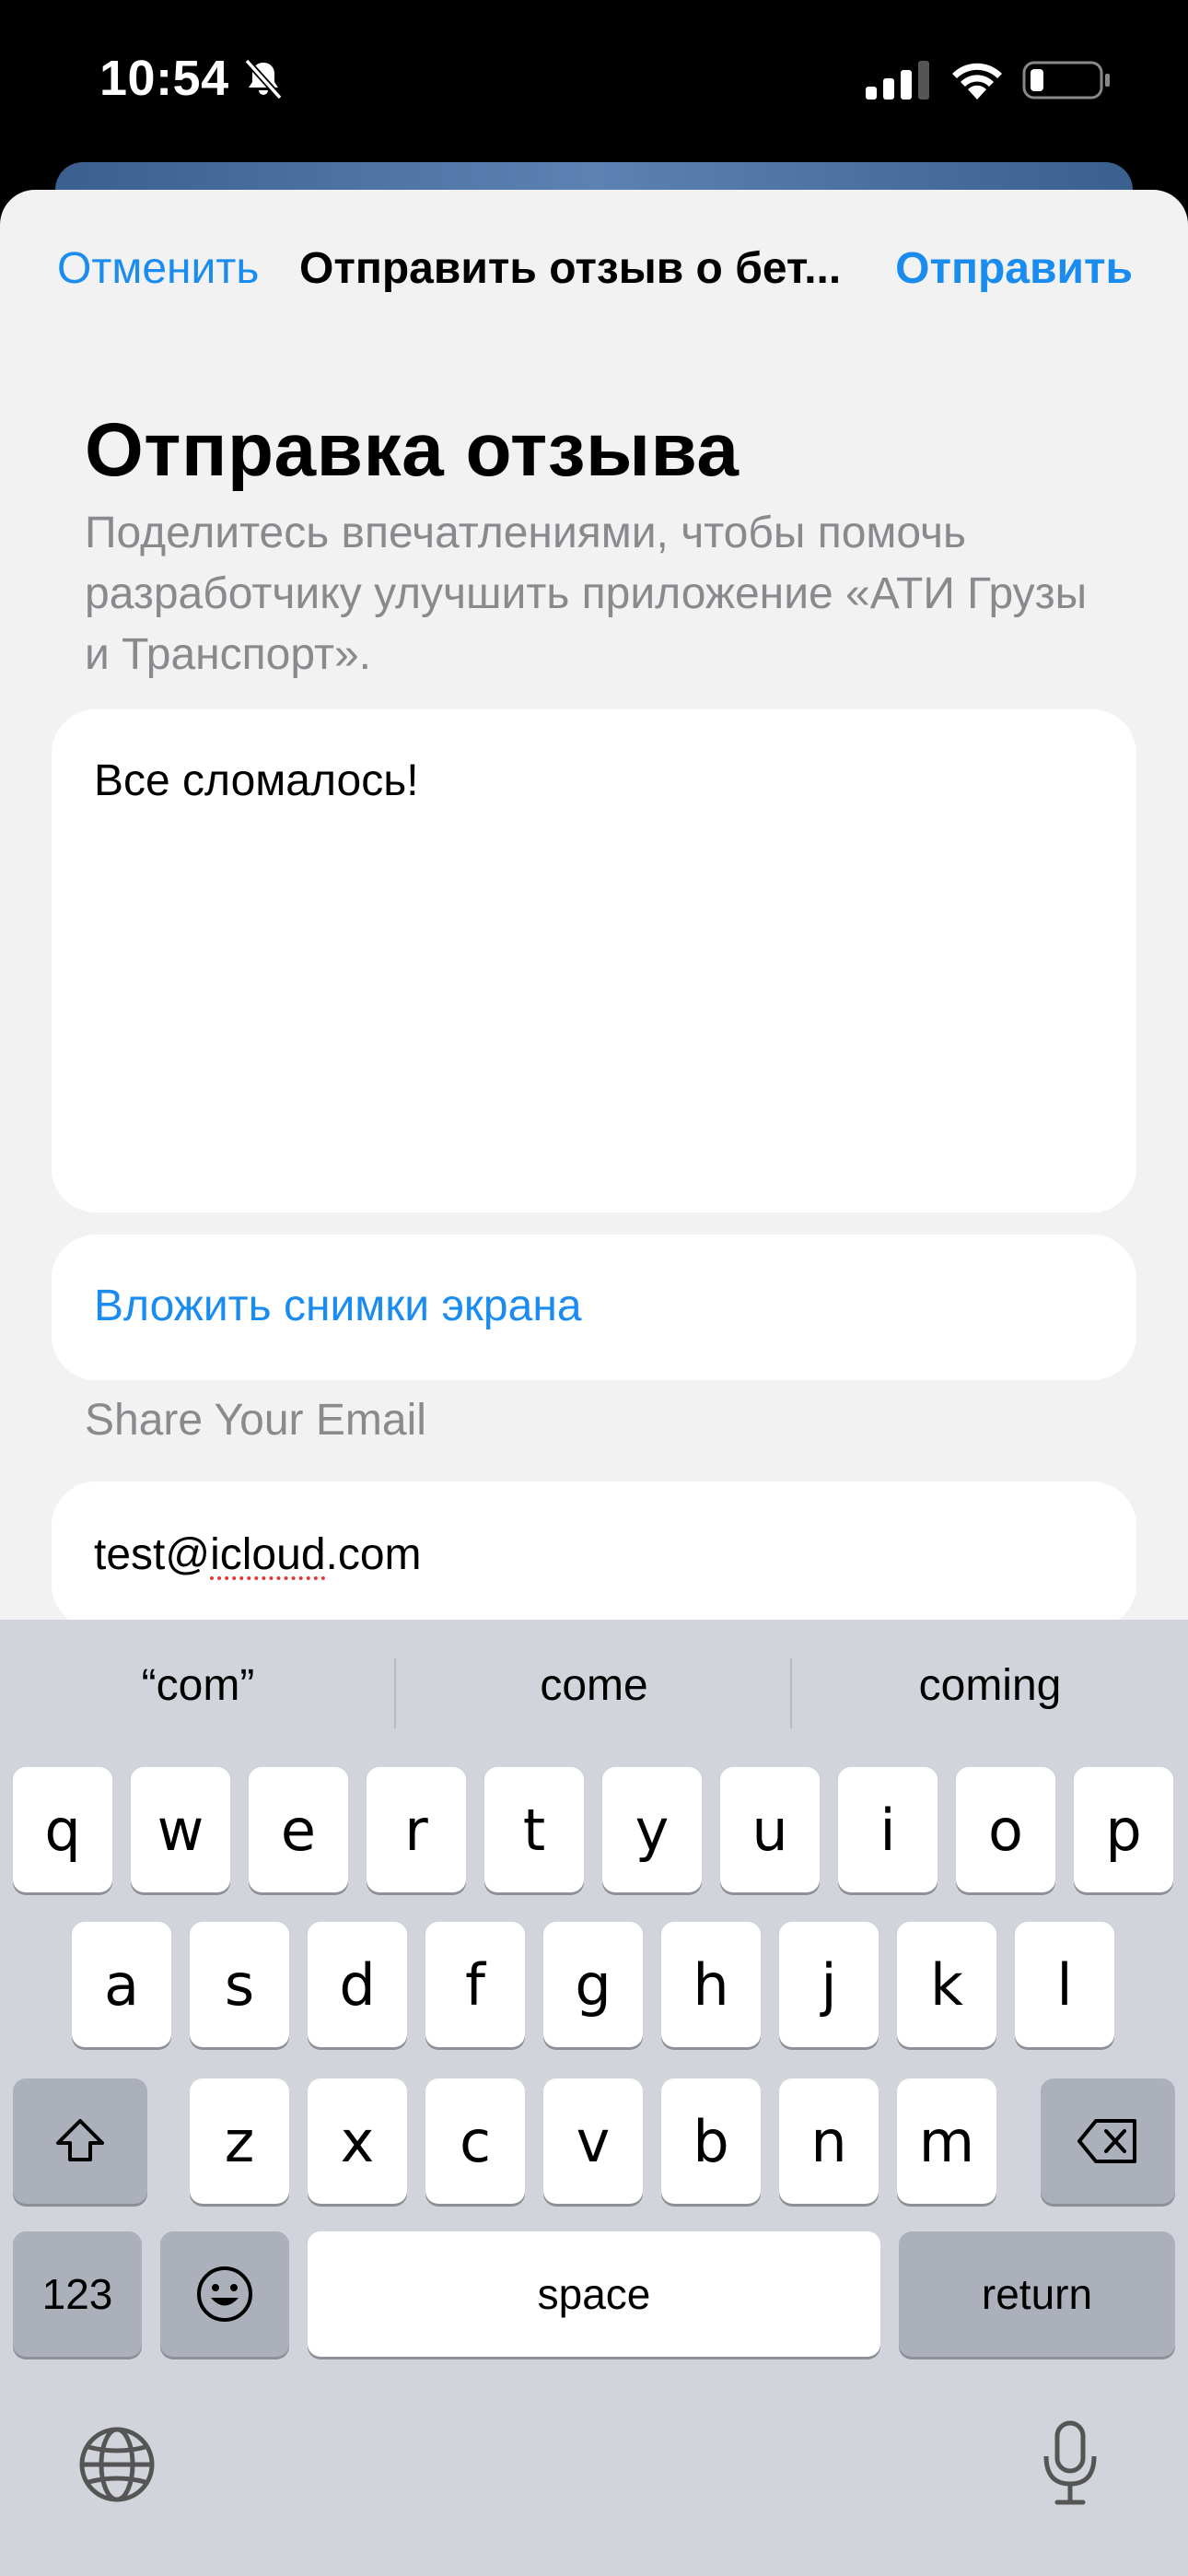 Image resolution: width=1188 pixels, height=2576 pixels. I want to click on battery-icon, so click(1066, 80).